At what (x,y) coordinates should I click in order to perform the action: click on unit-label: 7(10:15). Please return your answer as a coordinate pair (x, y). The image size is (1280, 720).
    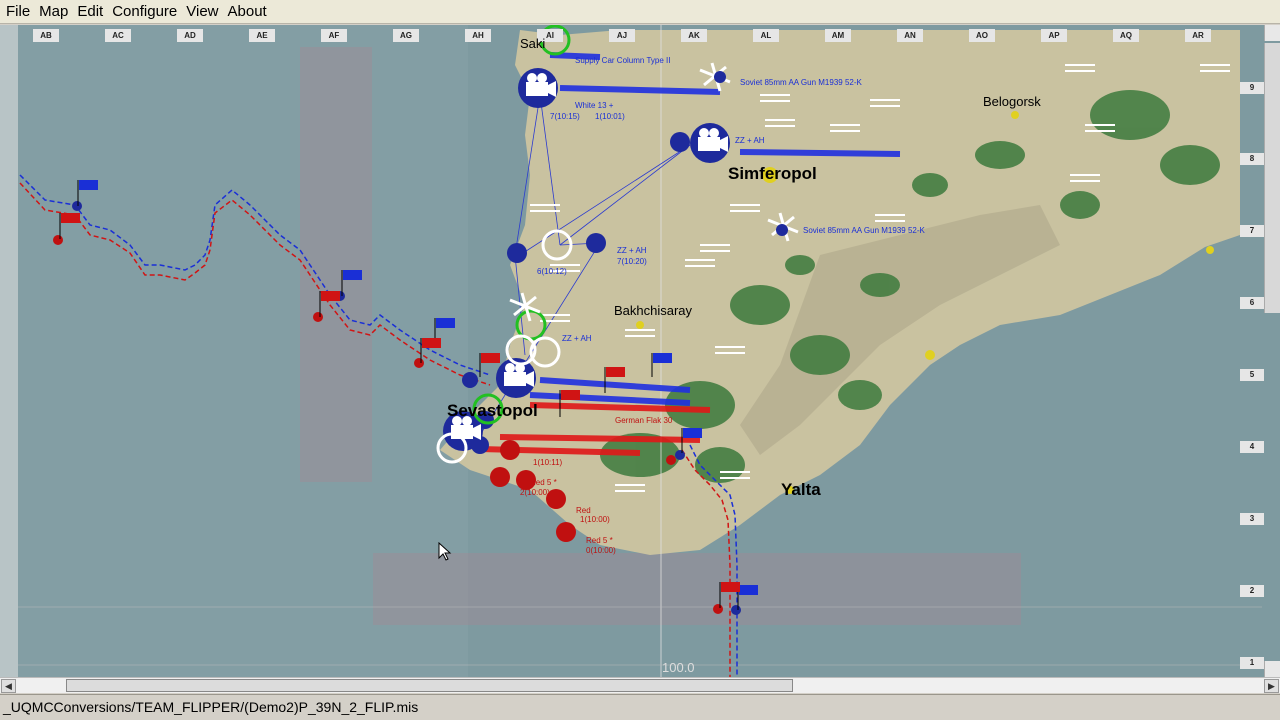
    Looking at the image, I should click on (565, 116).